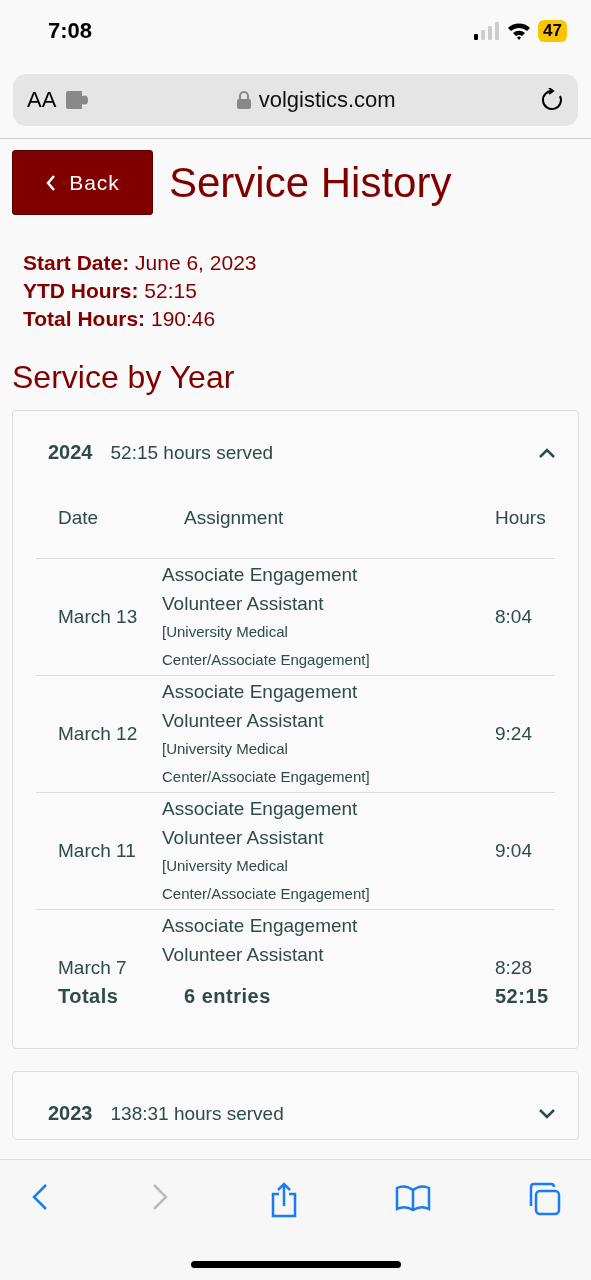 This screenshot has height=1280, width=591. I want to click on totals-label: Totals, so click(88, 996).